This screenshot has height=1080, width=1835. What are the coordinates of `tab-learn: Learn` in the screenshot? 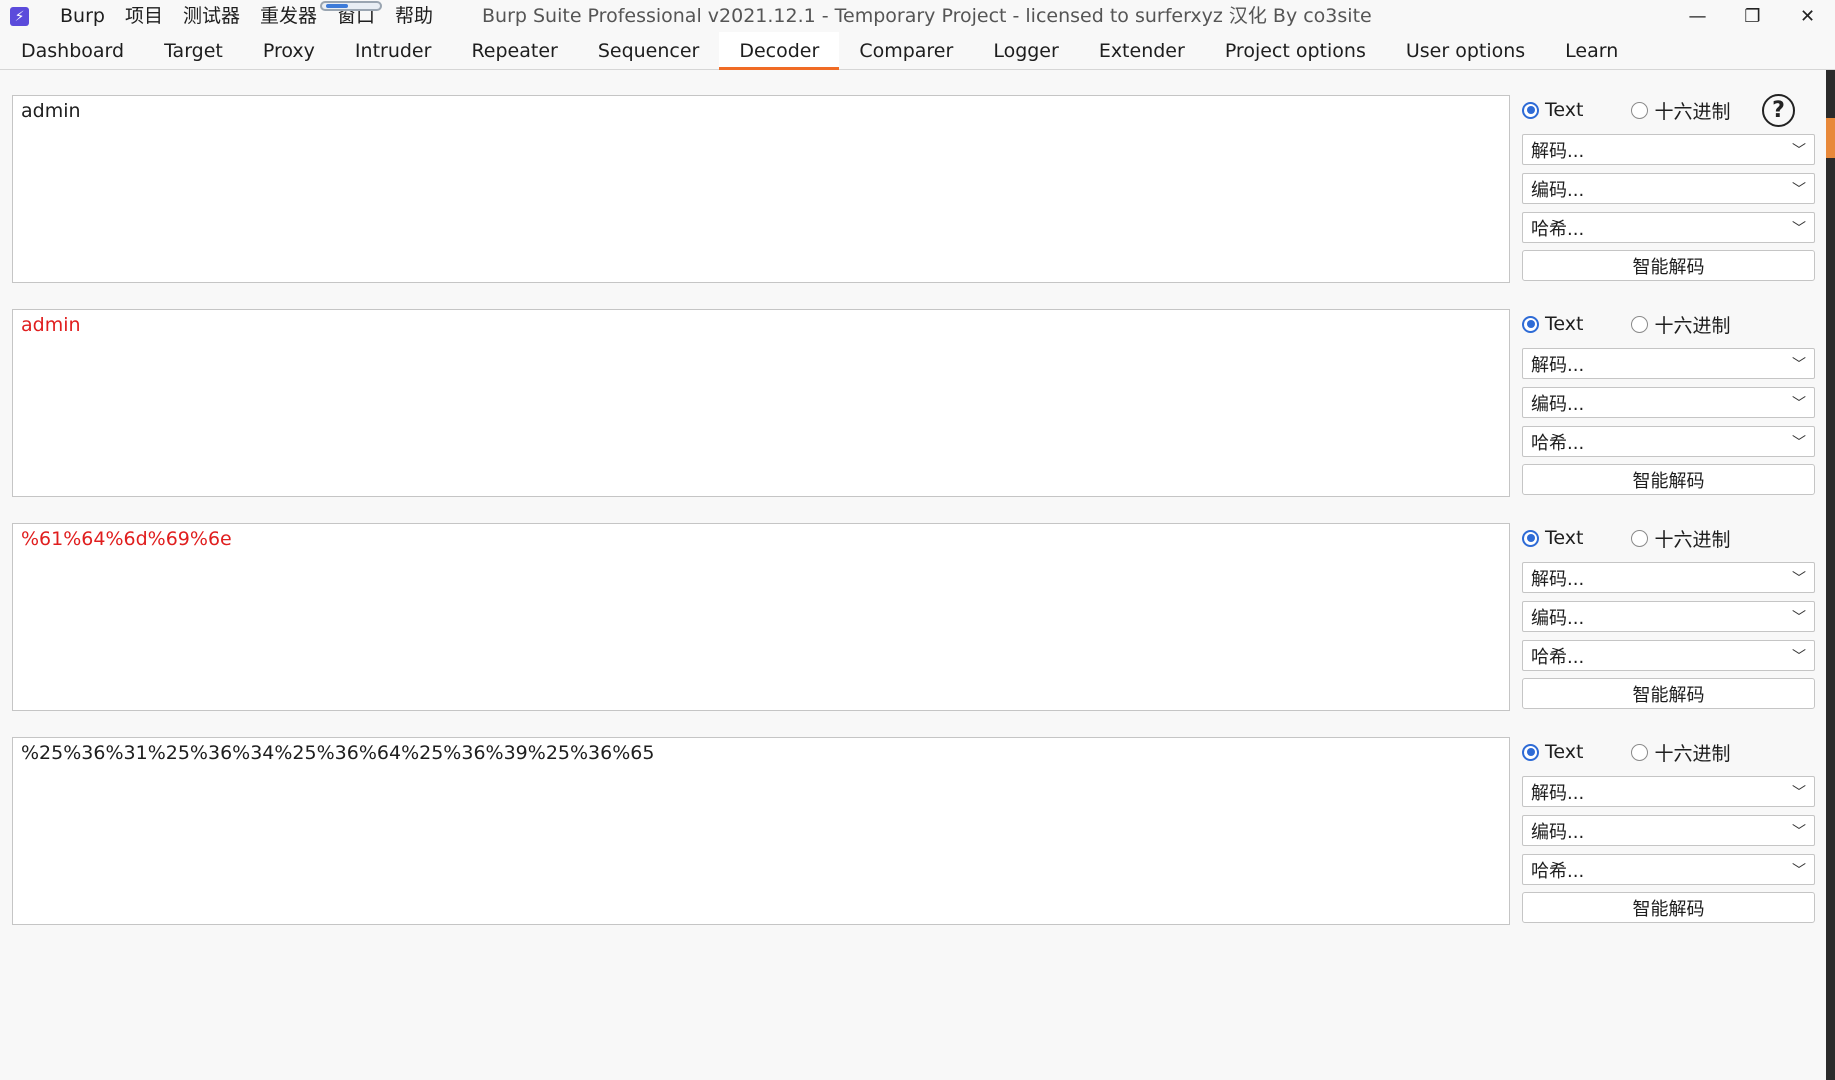 It's located at (1591, 50).